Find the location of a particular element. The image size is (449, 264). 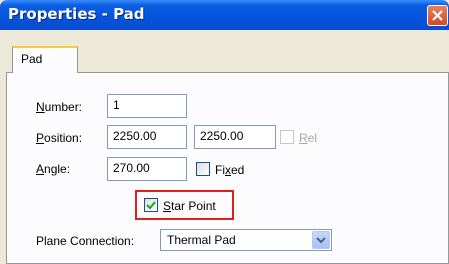

chevron-down-icon is located at coordinates (321, 240).